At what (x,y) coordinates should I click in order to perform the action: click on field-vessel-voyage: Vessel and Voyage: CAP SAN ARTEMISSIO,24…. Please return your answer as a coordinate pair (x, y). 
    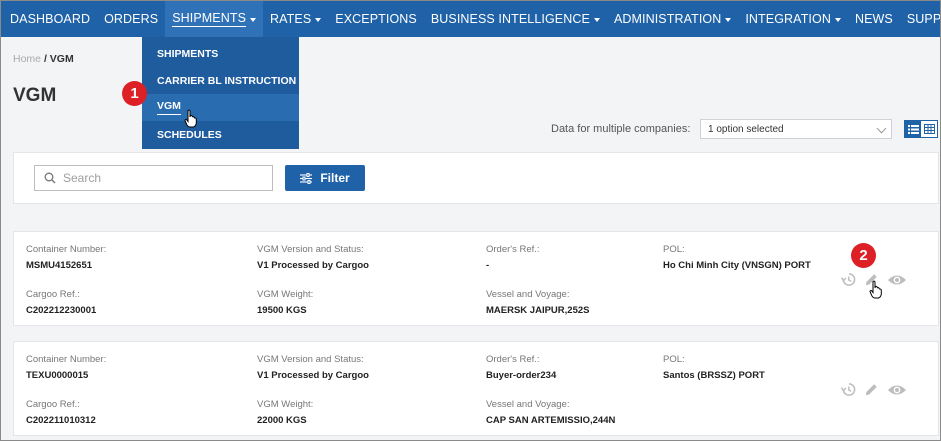
    Looking at the image, I should click on (550, 412).